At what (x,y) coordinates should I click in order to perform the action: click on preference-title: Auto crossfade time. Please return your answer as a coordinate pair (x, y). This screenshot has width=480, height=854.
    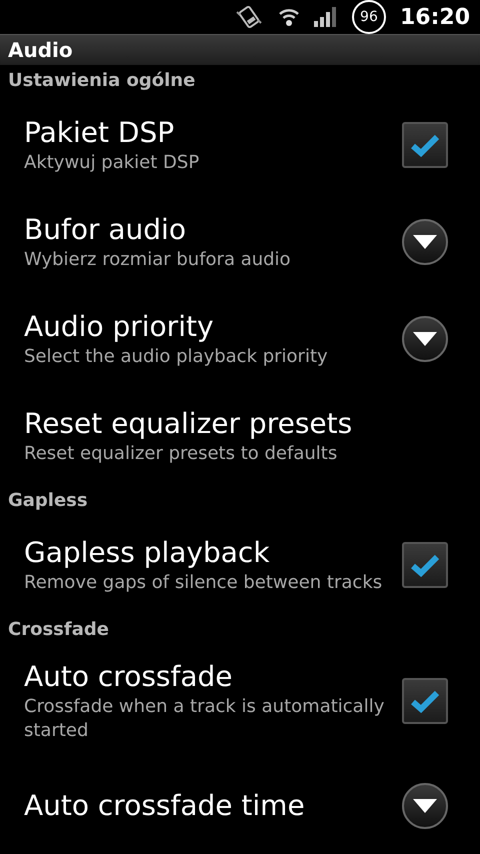
    Looking at the image, I should click on (209, 806).